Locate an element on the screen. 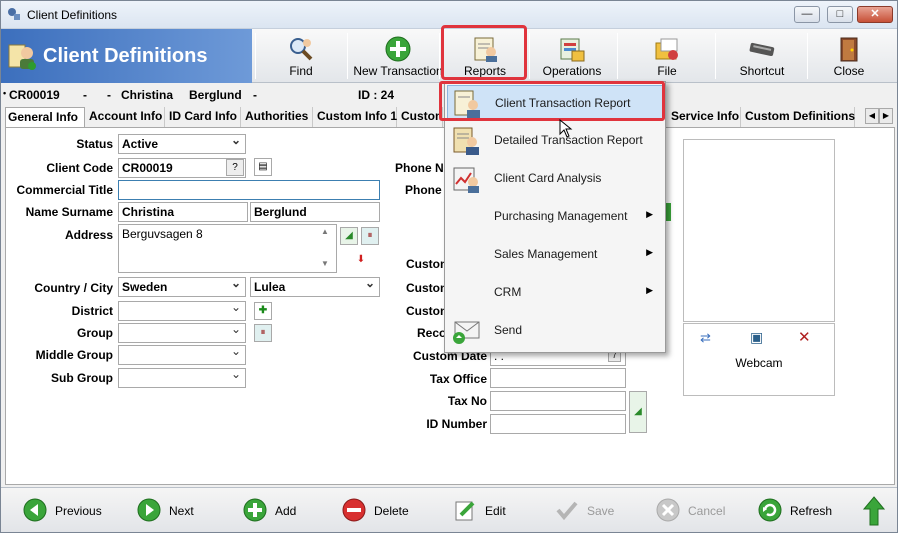 The height and width of the screenshot is (533, 898). menu-item-sales-management: Sales Management ▶ is located at coordinates (555, 255).